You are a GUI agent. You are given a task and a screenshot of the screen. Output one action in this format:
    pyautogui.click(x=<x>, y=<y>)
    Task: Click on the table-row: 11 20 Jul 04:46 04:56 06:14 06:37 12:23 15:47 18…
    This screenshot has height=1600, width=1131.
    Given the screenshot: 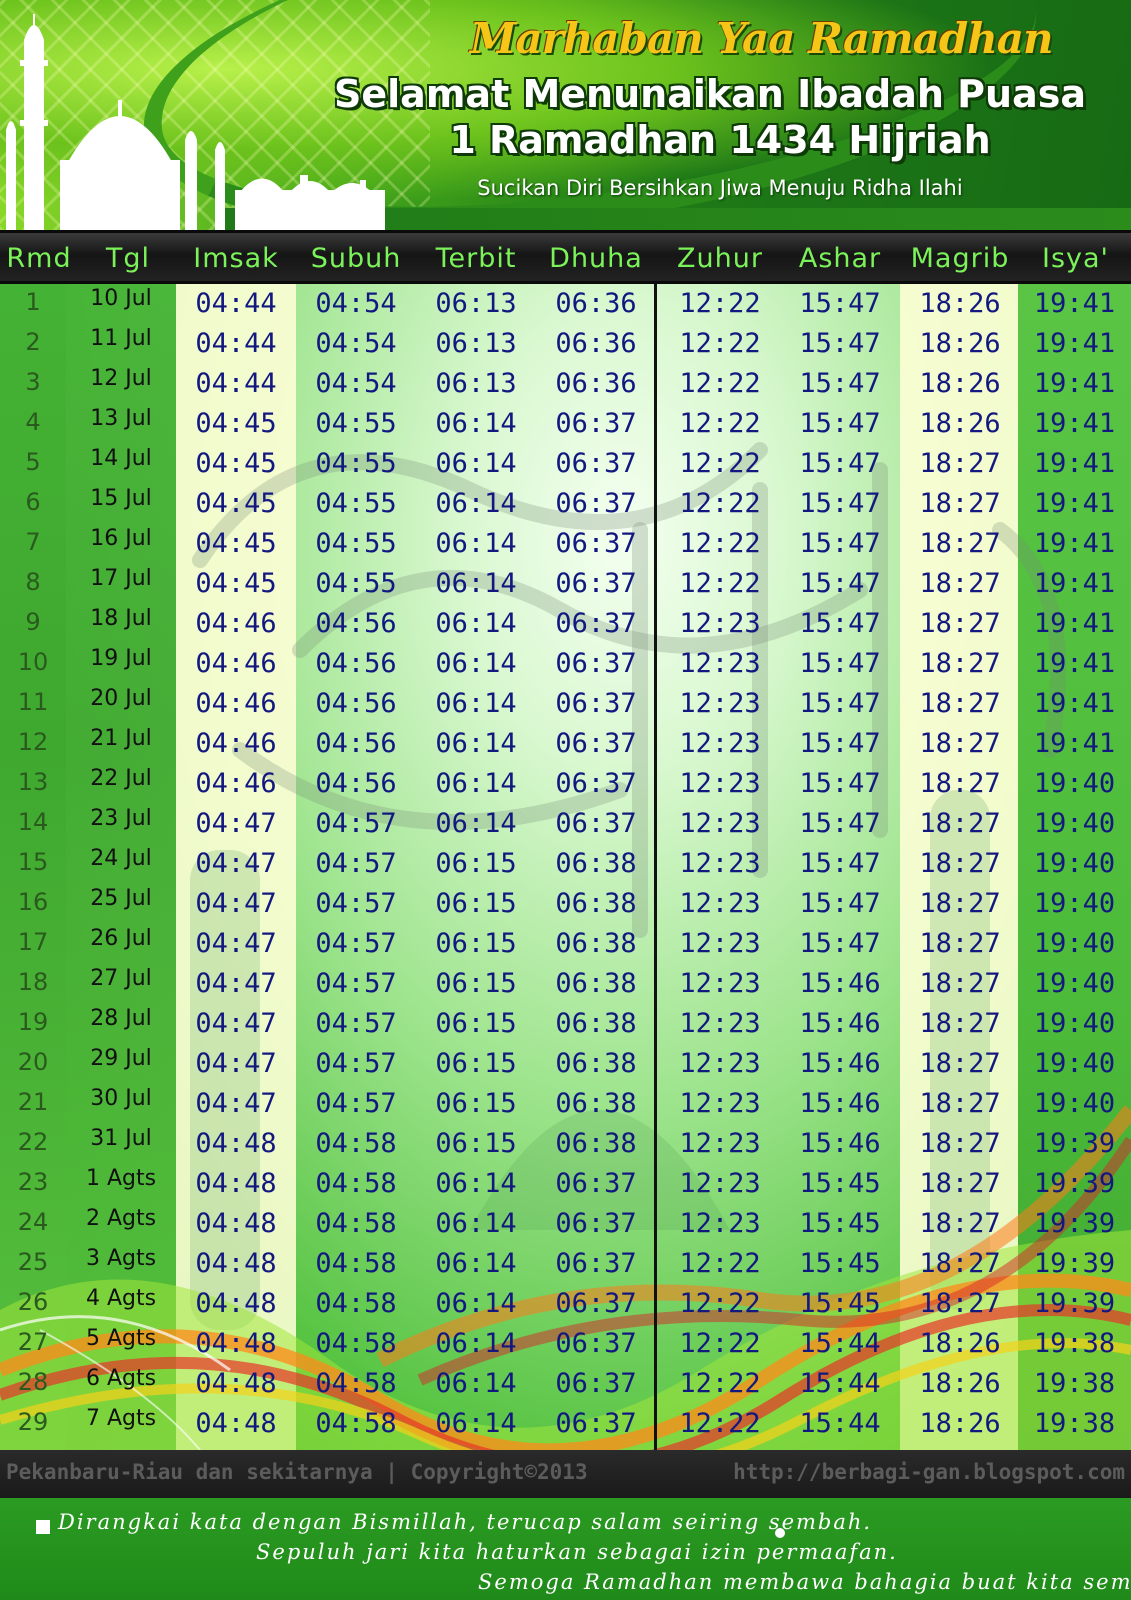 What is the action you would take?
    pyautogui.click(x=565, y=704)
    